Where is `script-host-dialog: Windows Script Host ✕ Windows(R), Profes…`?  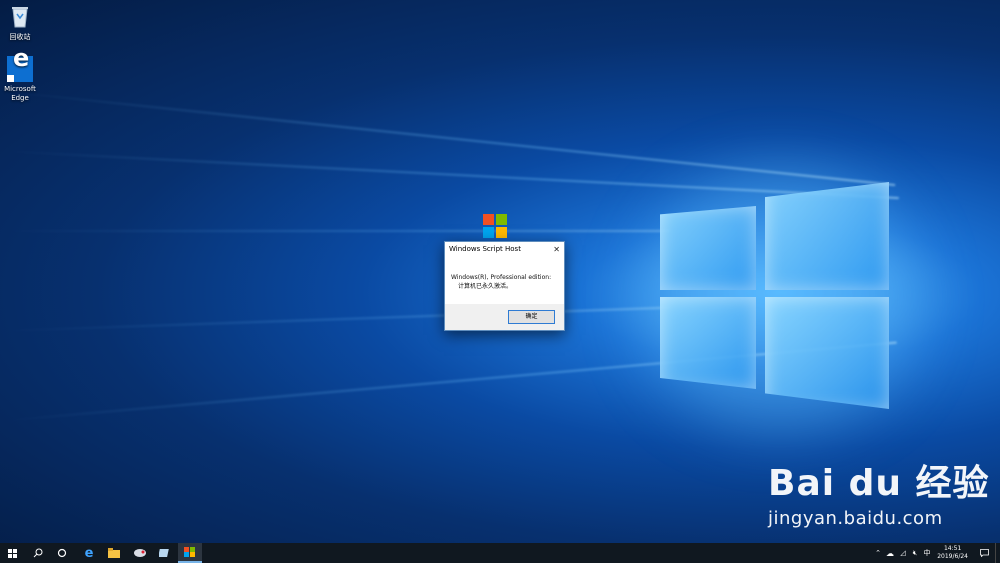
script-host-dialog: Windows Script Host ✕ Windows(R), Profes… is located at coordinates (504, 286).